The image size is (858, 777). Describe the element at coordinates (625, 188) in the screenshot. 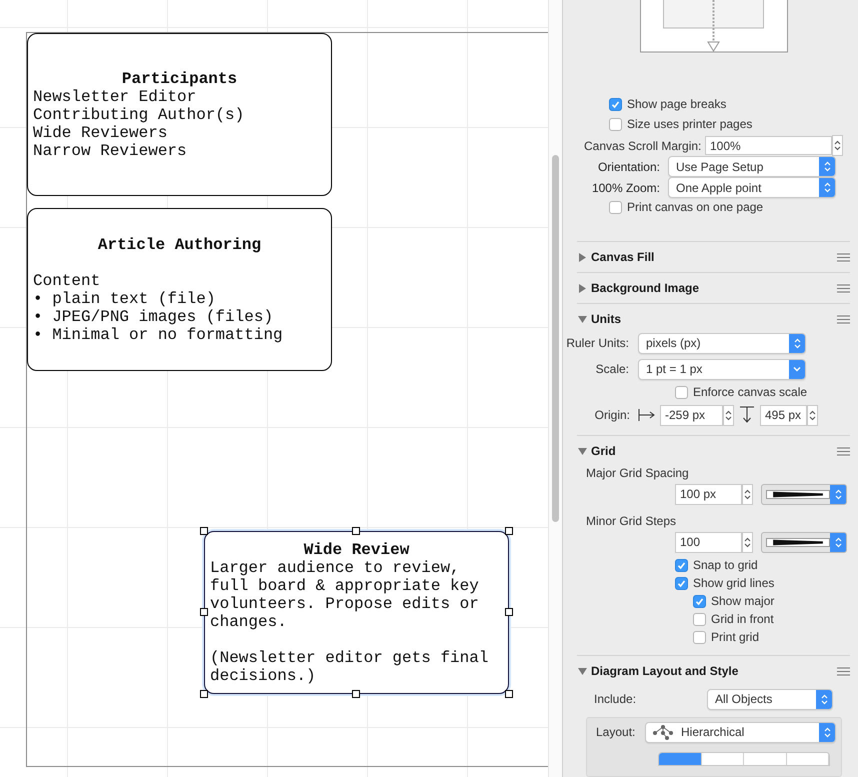

I see `field-label: 100% Zoom:` at that location.